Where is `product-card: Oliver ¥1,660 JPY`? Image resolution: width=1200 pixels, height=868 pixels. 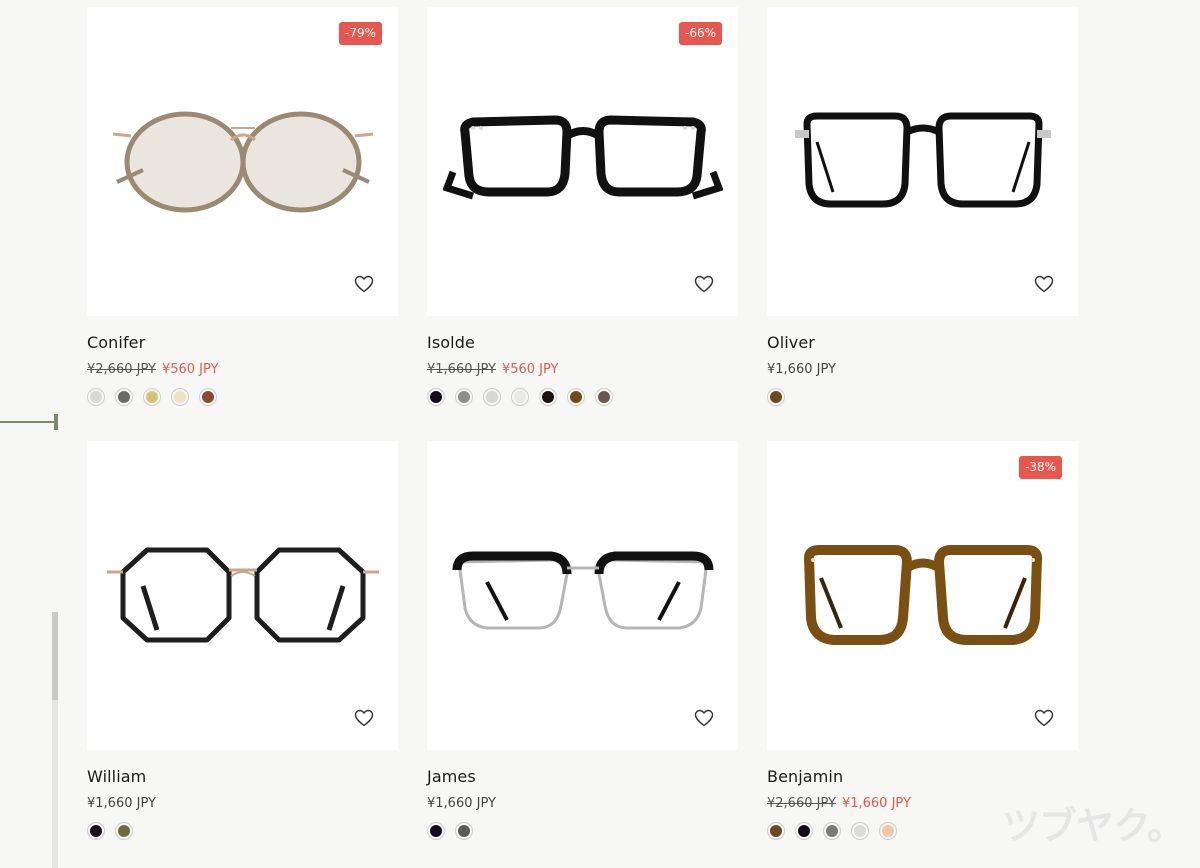 product-card: Oliver ¥1,660 JPY is located at coordinates (922, 224).